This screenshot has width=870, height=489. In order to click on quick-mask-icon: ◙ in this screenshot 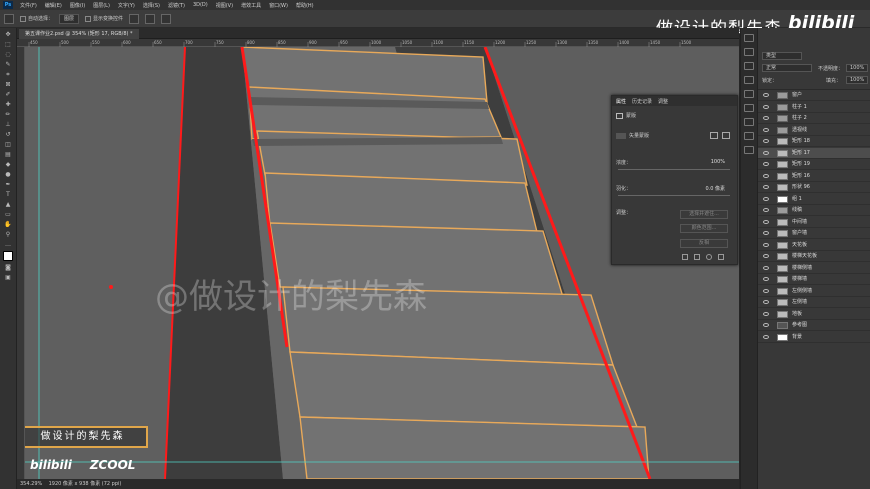, I will do `click(8, 267)`.